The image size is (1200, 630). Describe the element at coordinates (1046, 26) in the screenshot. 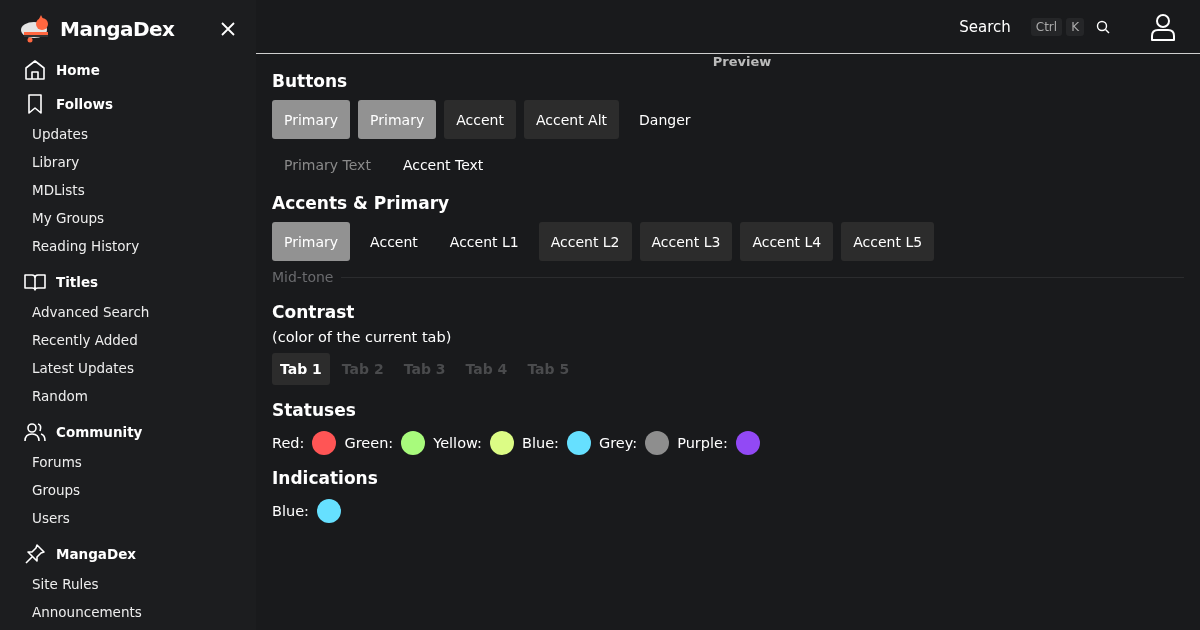

I see `keyboard-key: Ctrl` at that location.